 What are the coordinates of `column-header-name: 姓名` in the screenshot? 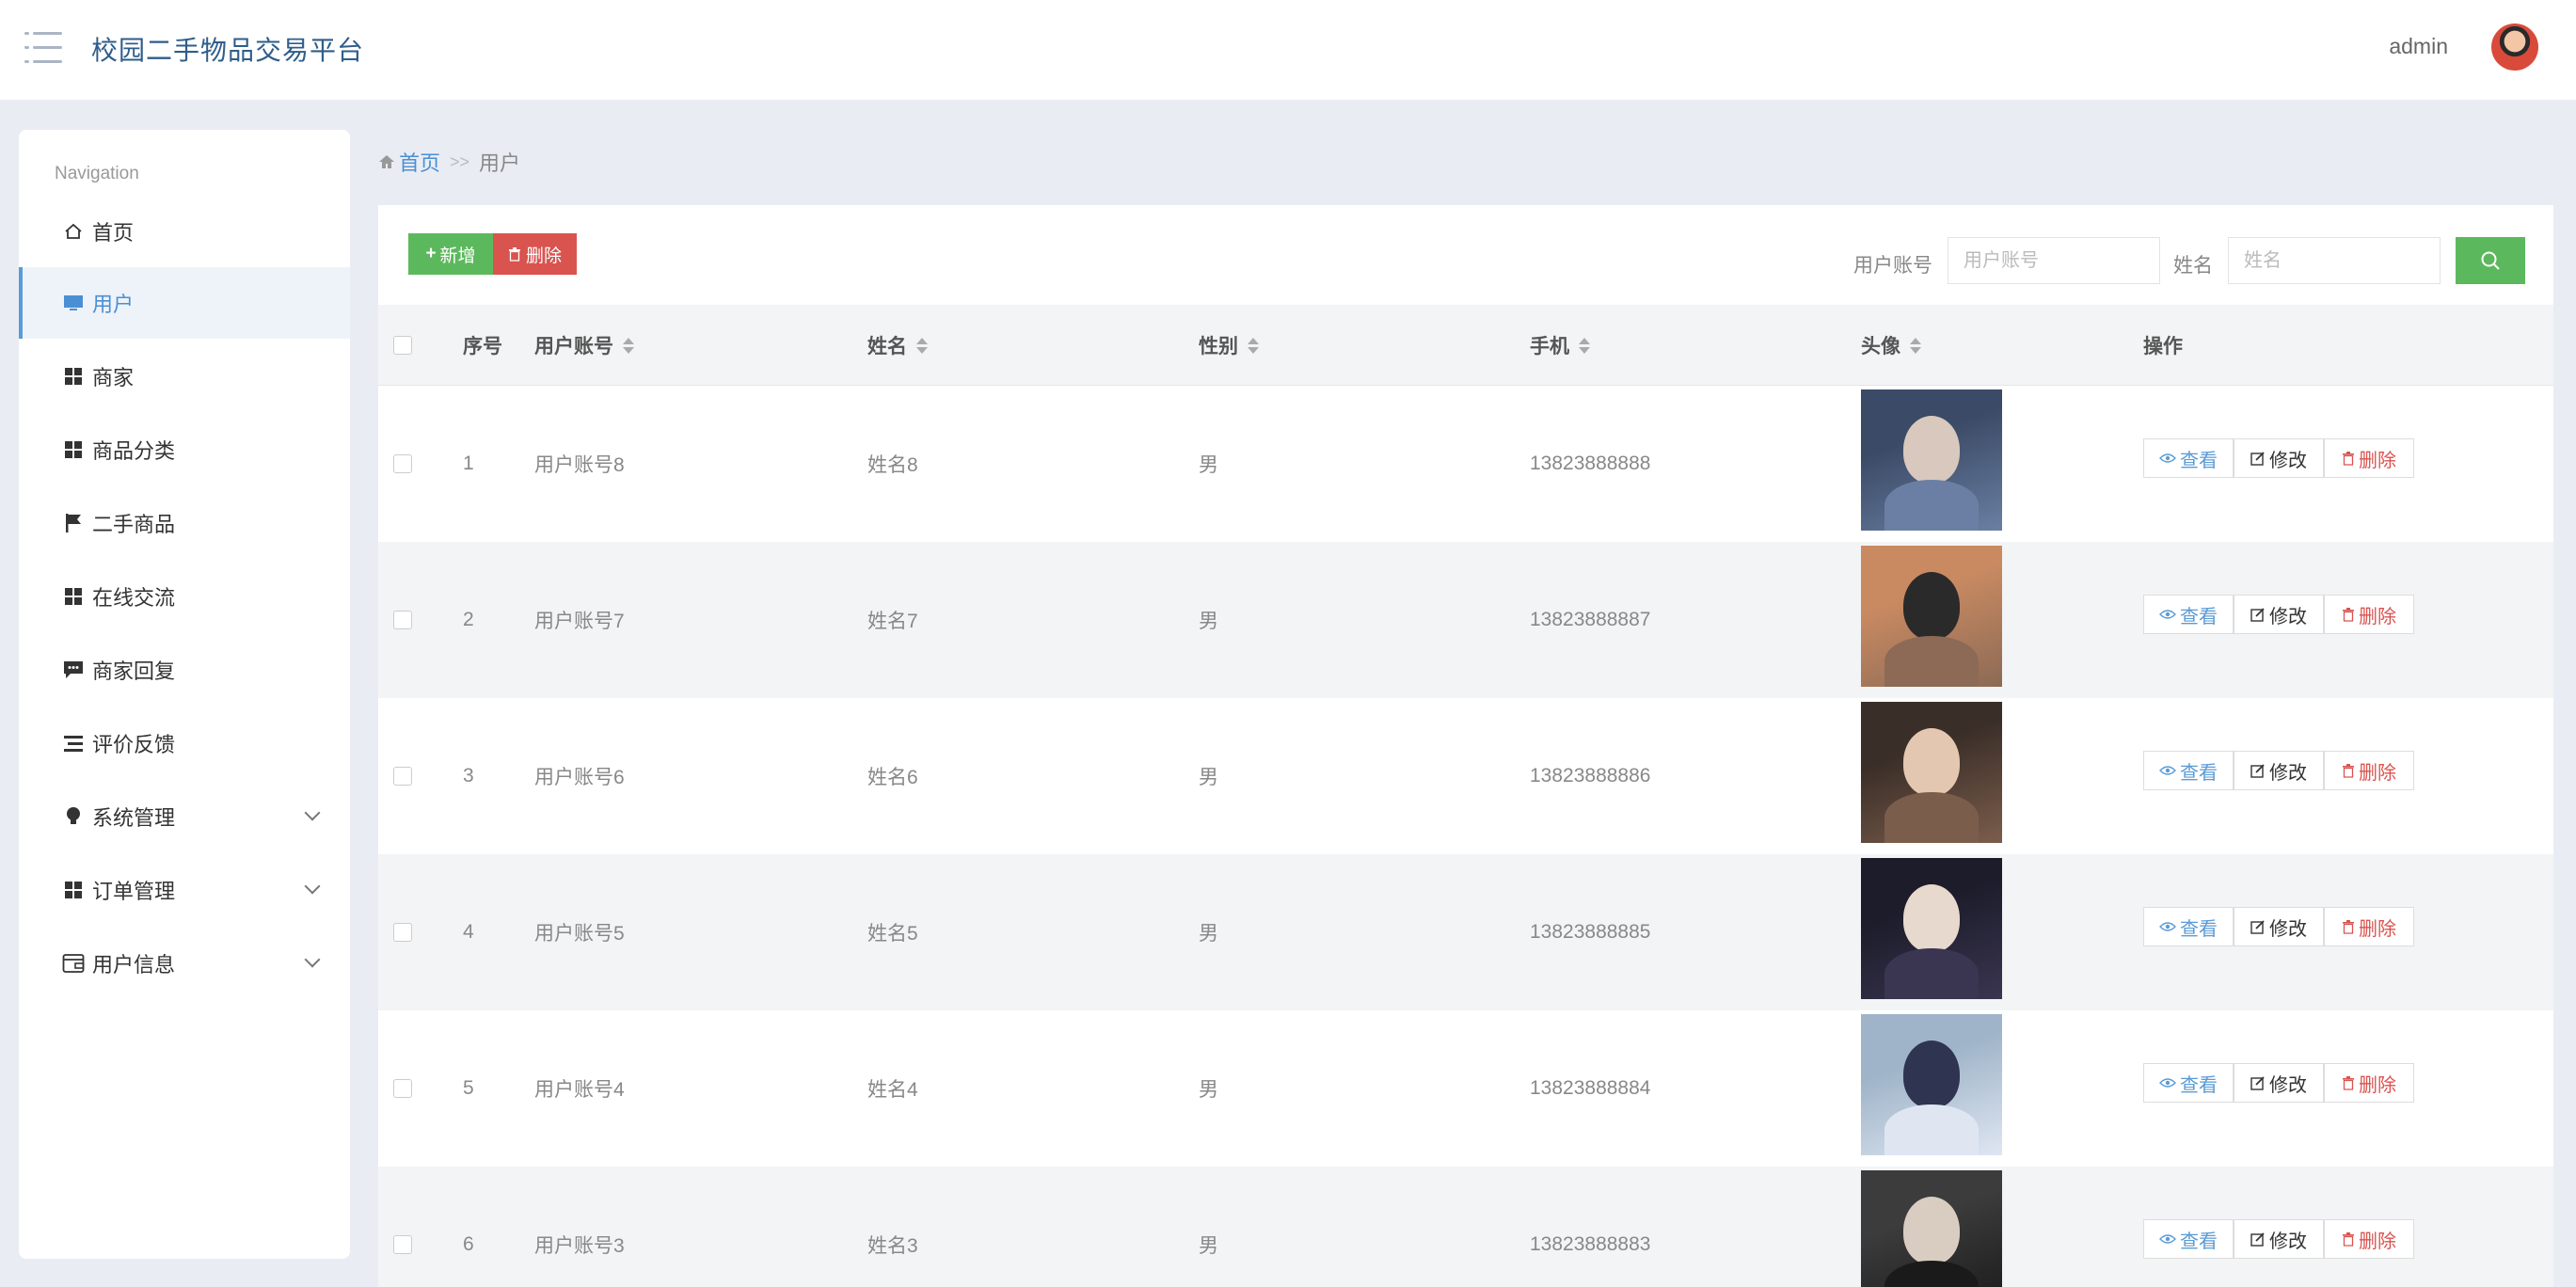 It's located at (898, 345).